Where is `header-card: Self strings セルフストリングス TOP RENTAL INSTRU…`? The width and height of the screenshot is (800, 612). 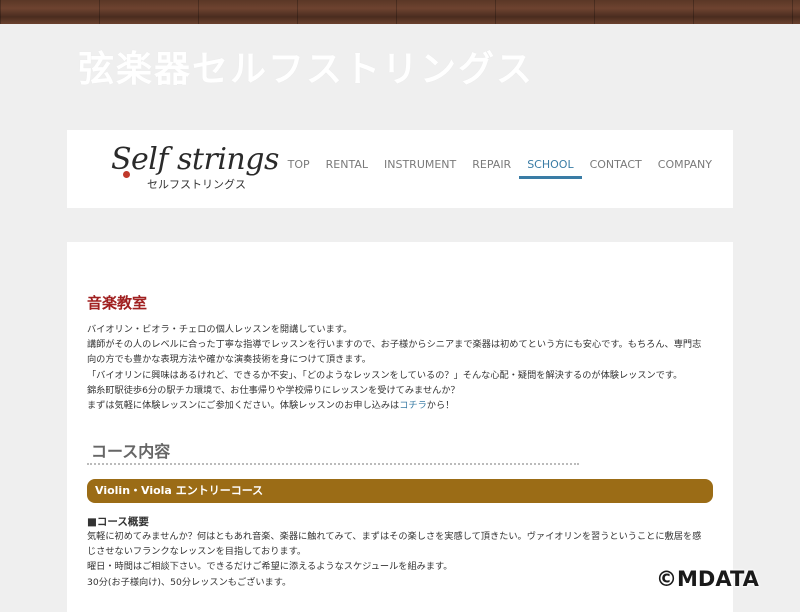 header-card: Self strings セルフストリングス TOP RENTAL INSTRU… is located at coordinates (400, 169).